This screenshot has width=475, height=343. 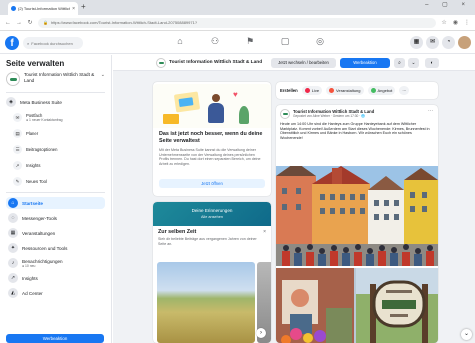 What do you see at coordinates (432, 42) in the screenshot?
I see `messenger-icon: ✉` at bounding box center [432, 42].